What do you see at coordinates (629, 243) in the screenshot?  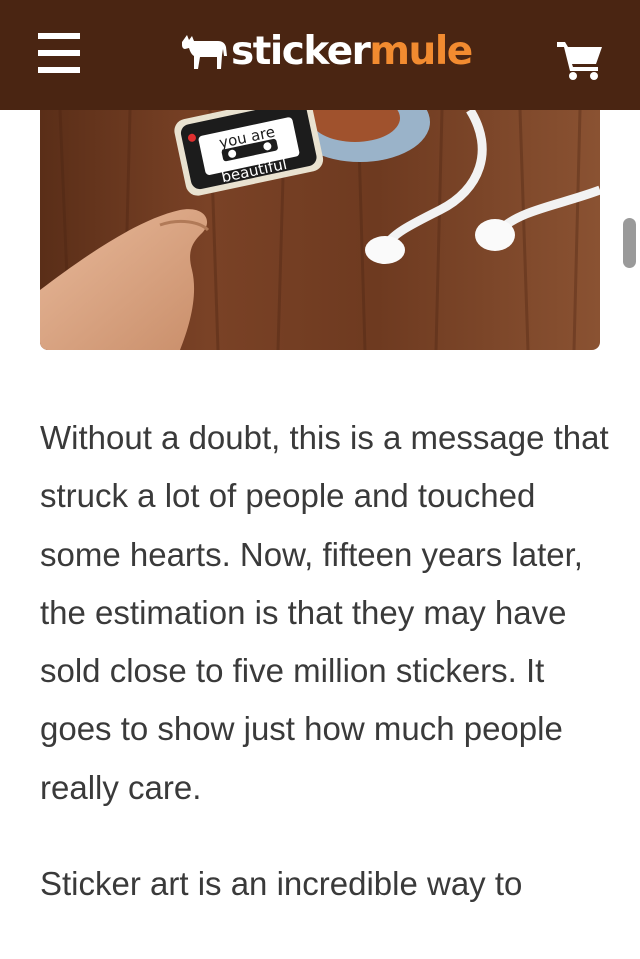 I see `scrollbar-thumb` at bounding box center [629, 243].